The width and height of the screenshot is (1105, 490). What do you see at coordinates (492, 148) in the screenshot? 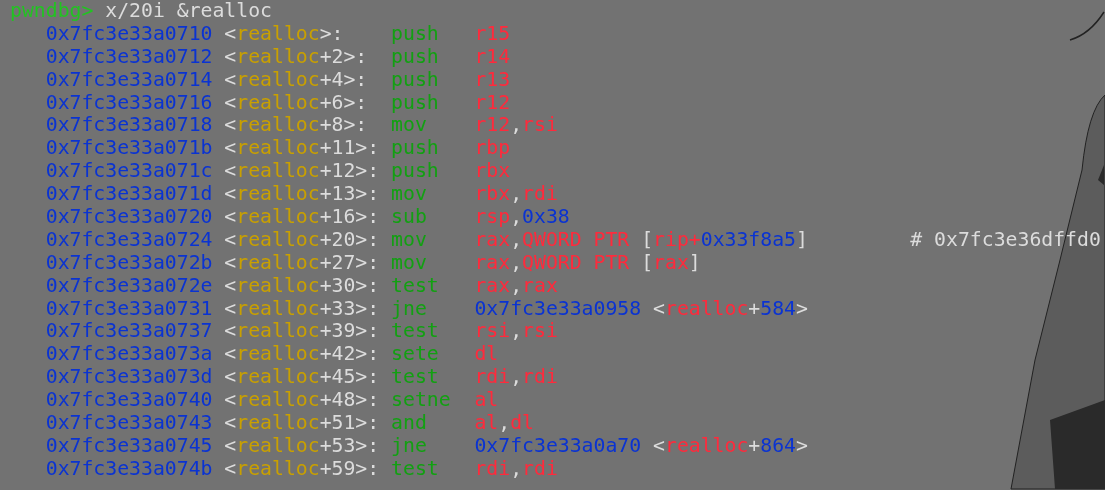
I see `operand-text: rbp` at bounding box center [492, 148].